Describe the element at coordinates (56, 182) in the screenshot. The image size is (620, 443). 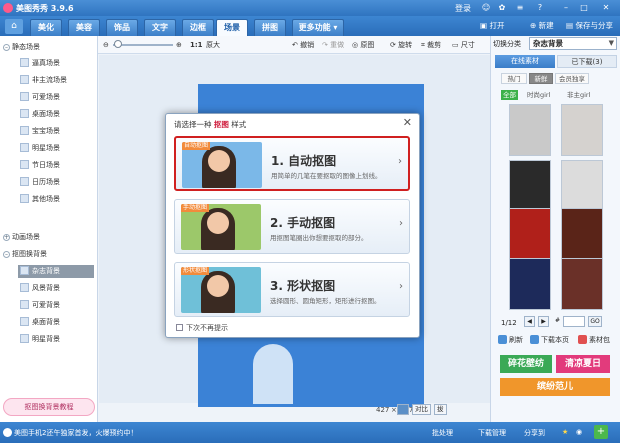
I see `list-item: 日历场景` at that location.